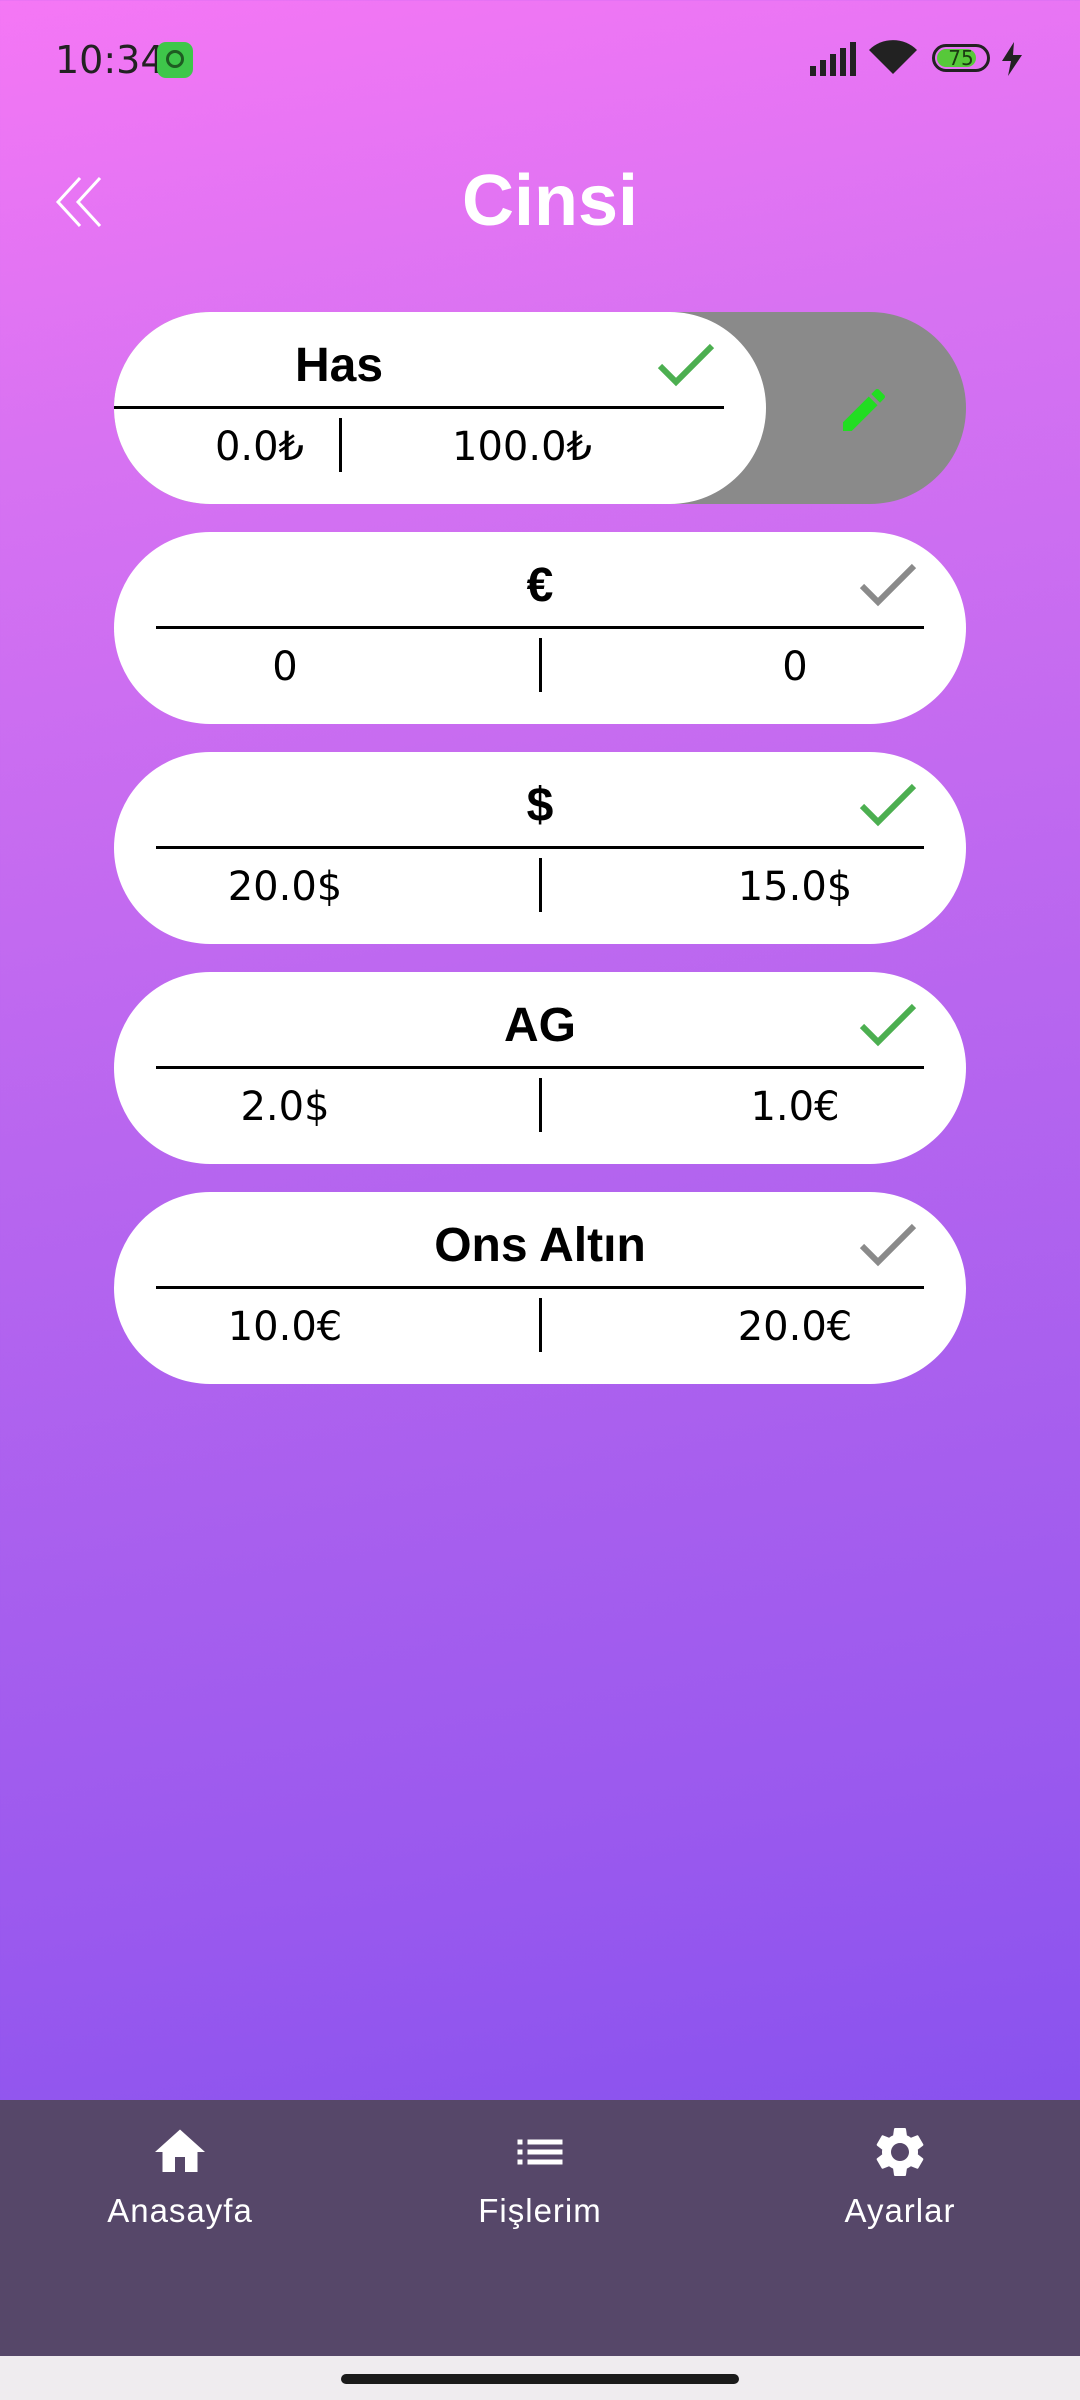 The height and width of the screenshot is (2400, 1080). Describe the element at coordinates (180, 2150) in the screenshot. I see `home-icon` at that location.